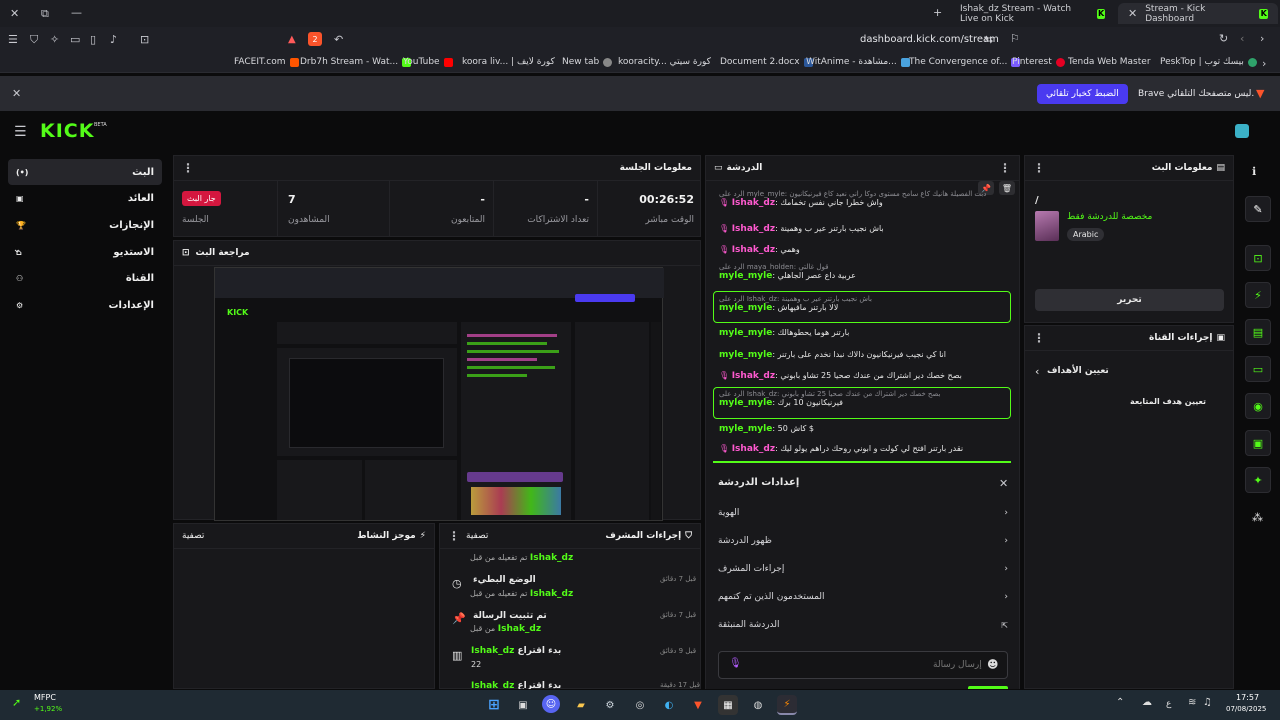 This screenshot has height=720, width=1280. What do you see at coordinates (863, 541) in the screenshot?
I see `setting-chat-appearance: ظهور الدردشة ›` at bounding box center [863, 541].